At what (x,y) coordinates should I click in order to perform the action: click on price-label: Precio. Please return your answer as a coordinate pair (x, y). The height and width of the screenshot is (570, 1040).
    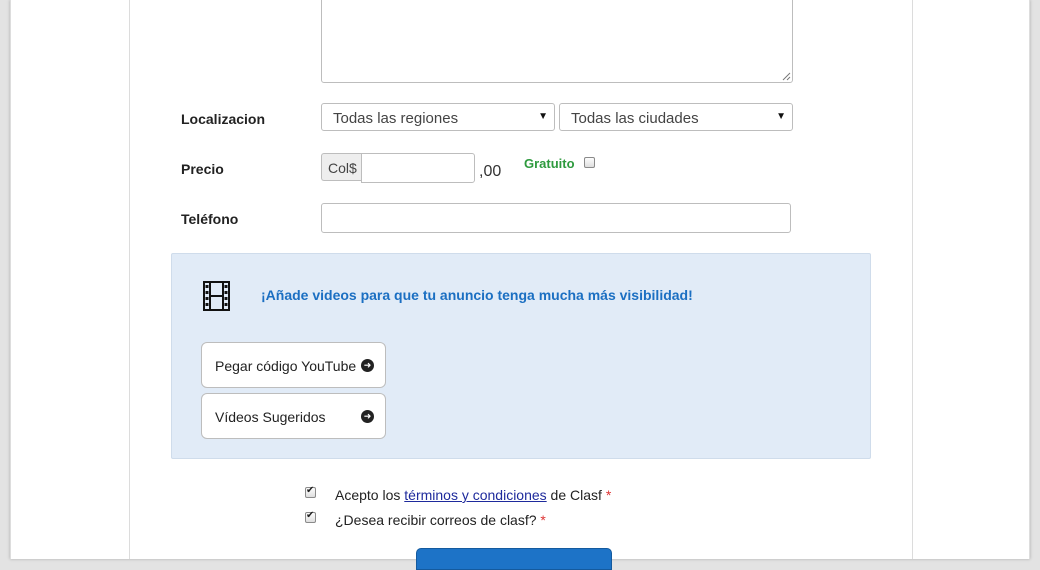
    Looking at the image, I should click on (202, 169).